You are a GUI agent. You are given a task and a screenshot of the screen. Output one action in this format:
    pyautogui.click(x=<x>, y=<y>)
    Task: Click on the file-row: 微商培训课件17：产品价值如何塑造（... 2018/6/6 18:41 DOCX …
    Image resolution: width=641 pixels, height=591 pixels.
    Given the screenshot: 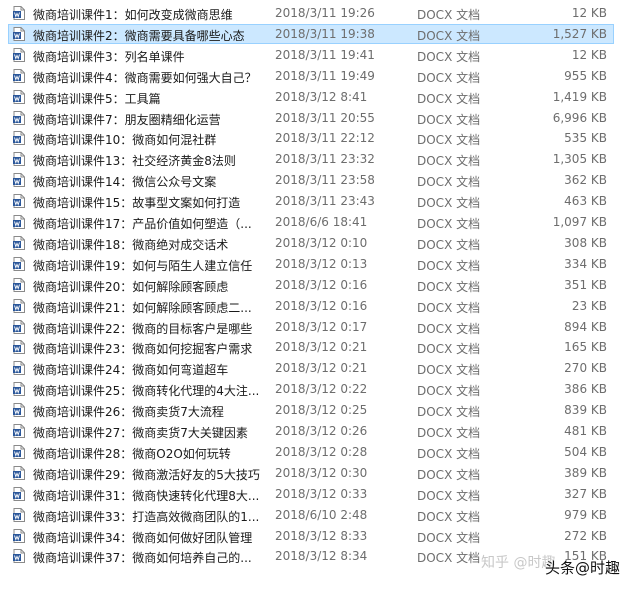 What is the action you would take?
    pyautogui.click(x=311, y=222)
    